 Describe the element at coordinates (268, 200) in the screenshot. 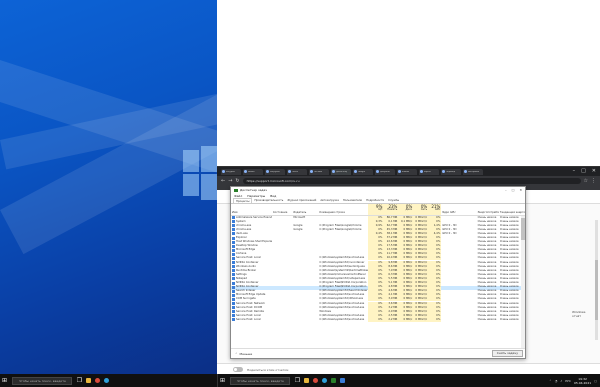

I see `tab-performance: Производительность` at that location.